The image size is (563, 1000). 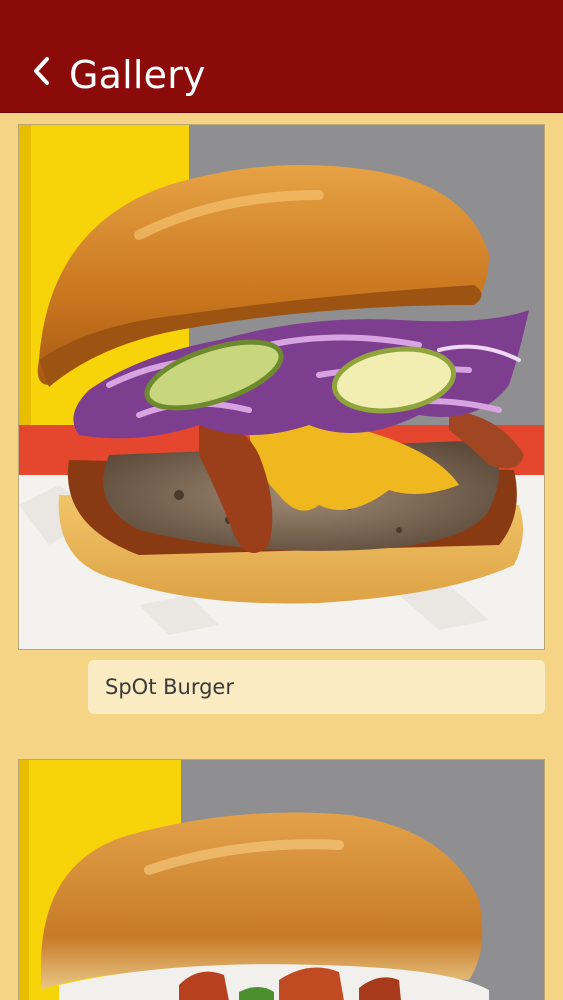 I want to click on header-bar: Gallery, so click(x=281, y=56).